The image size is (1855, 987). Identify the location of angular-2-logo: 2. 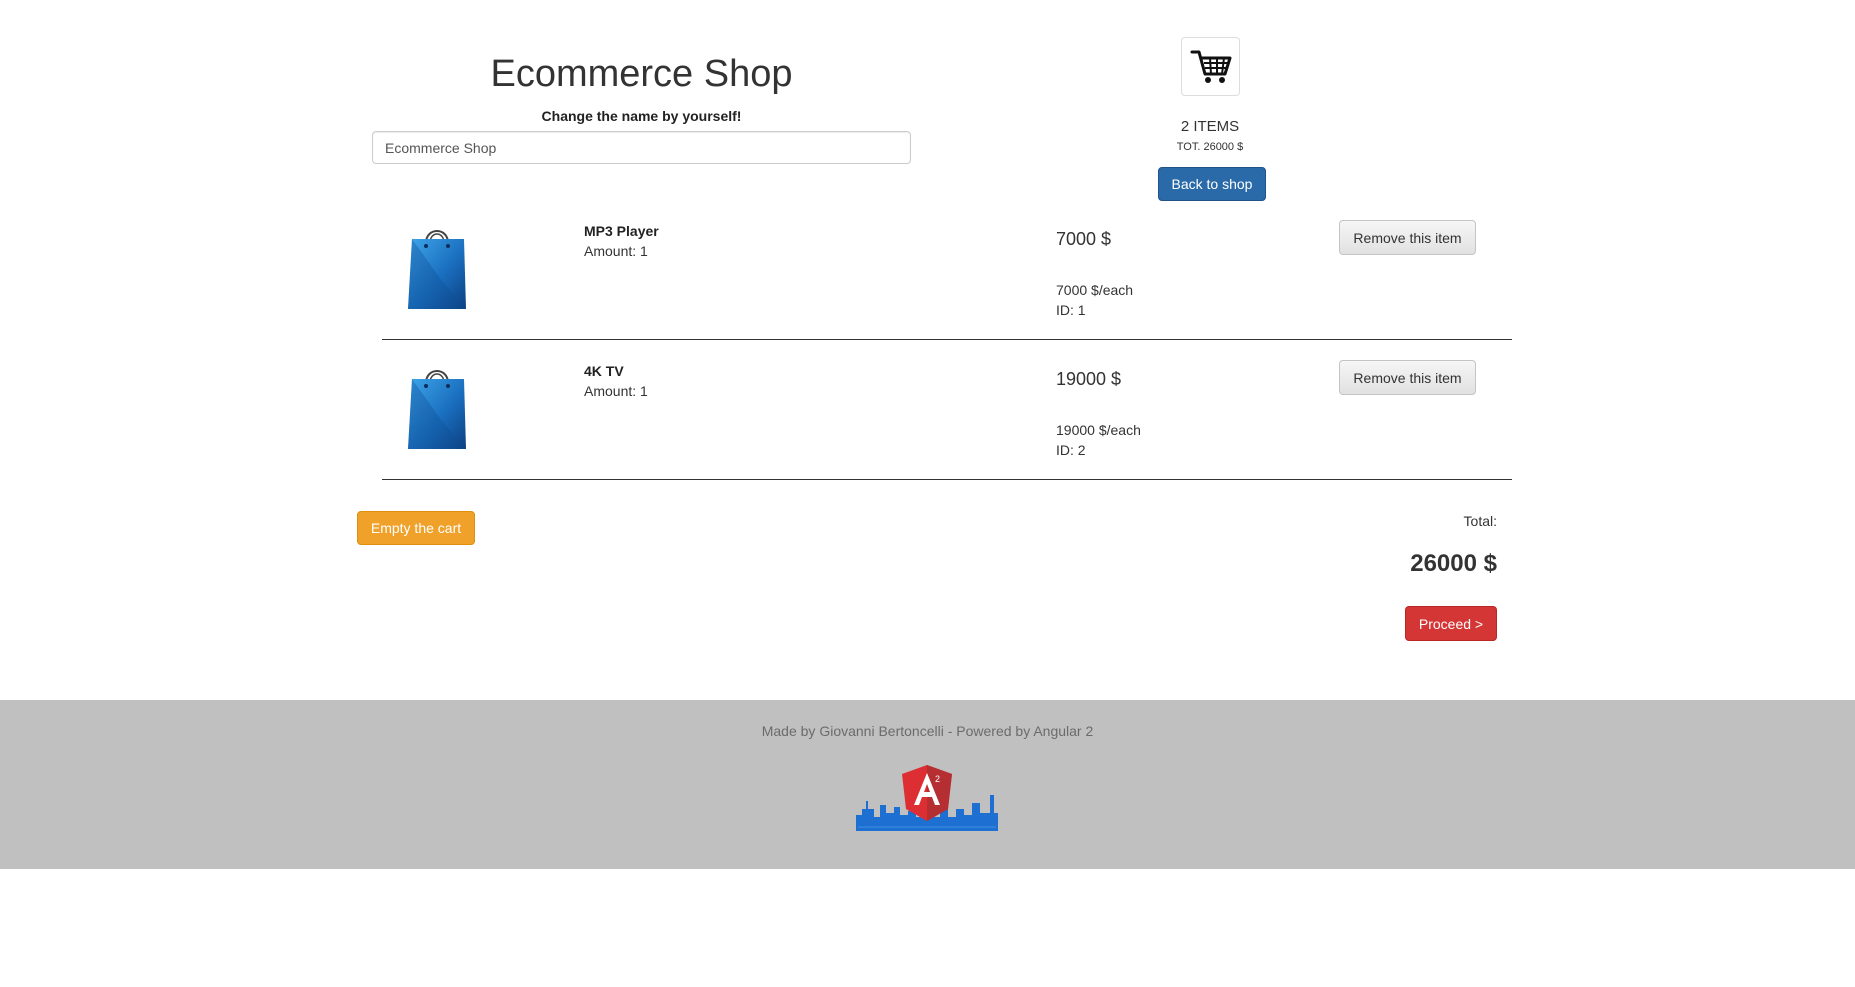
(927, 798).